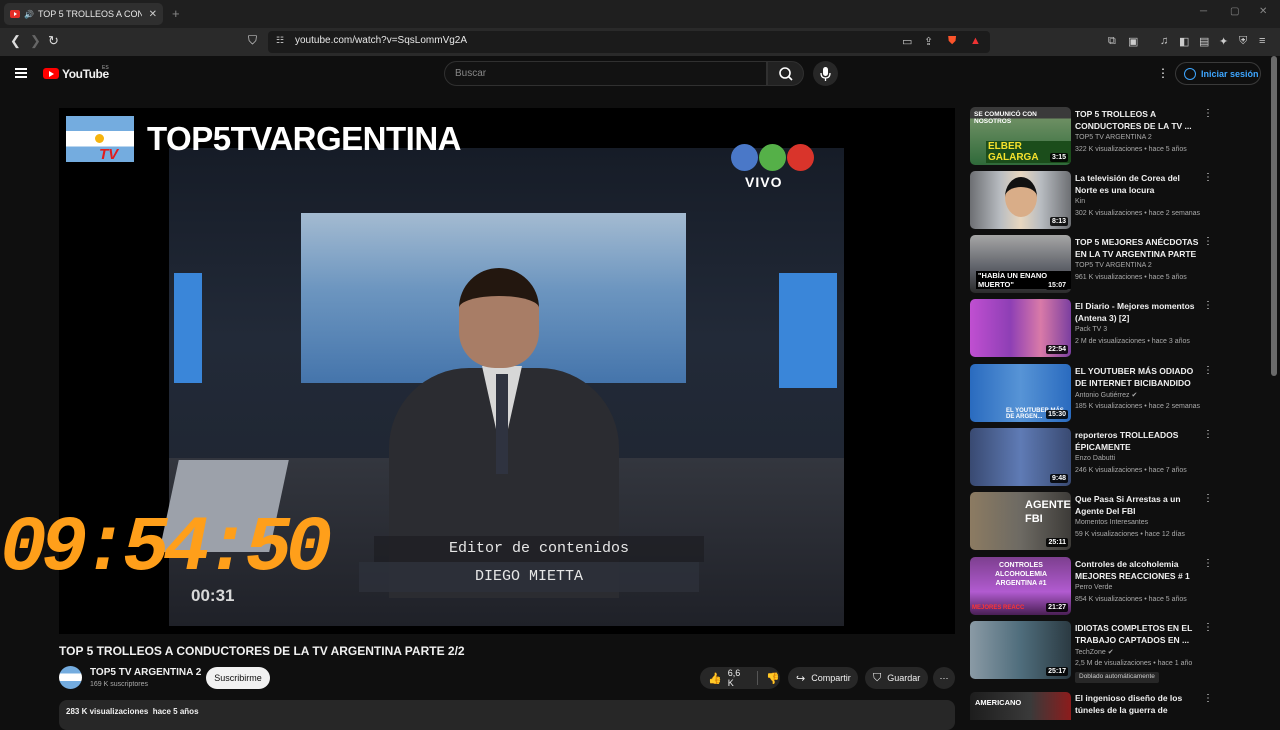  Describe the element at coordinates (252, 40) in the screenshot. I see `bookmark-icon: ⛉` at that location.